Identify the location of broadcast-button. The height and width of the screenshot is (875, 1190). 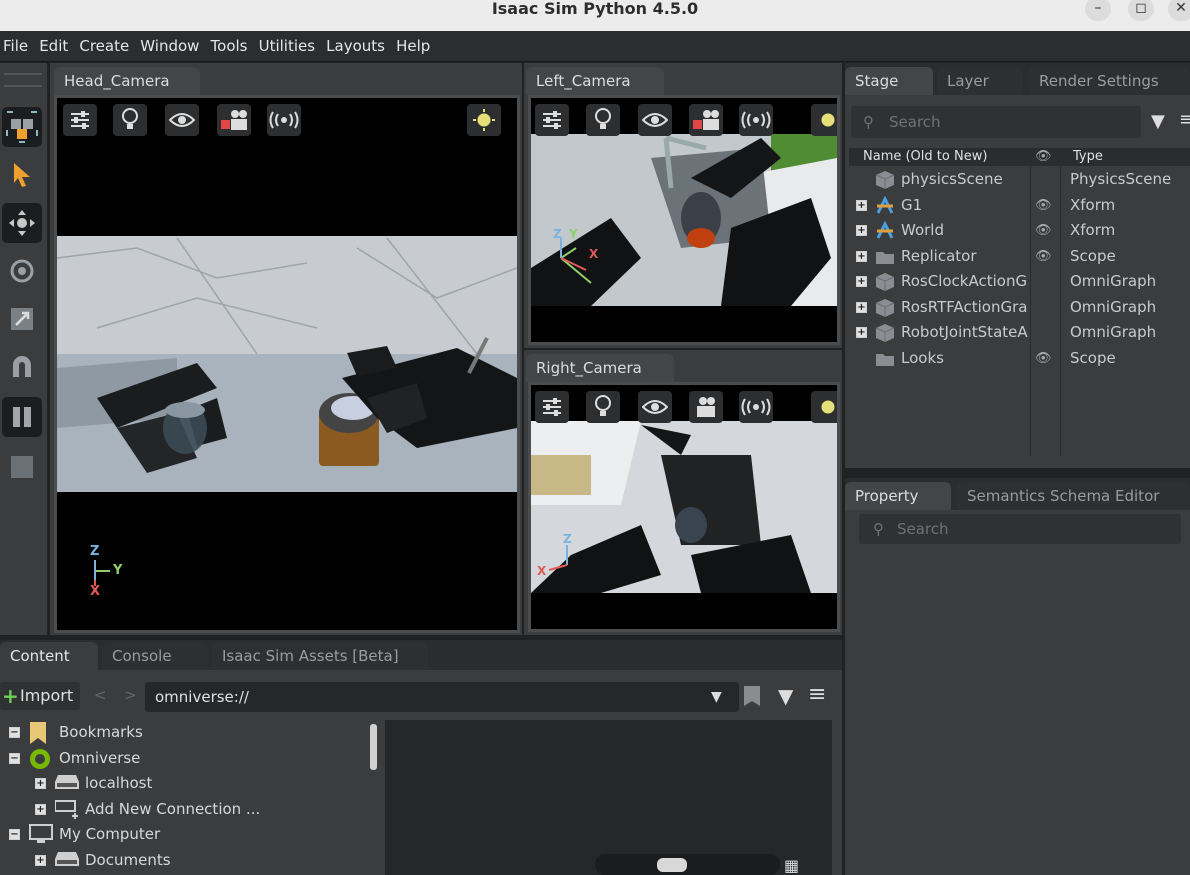
(284, 120).